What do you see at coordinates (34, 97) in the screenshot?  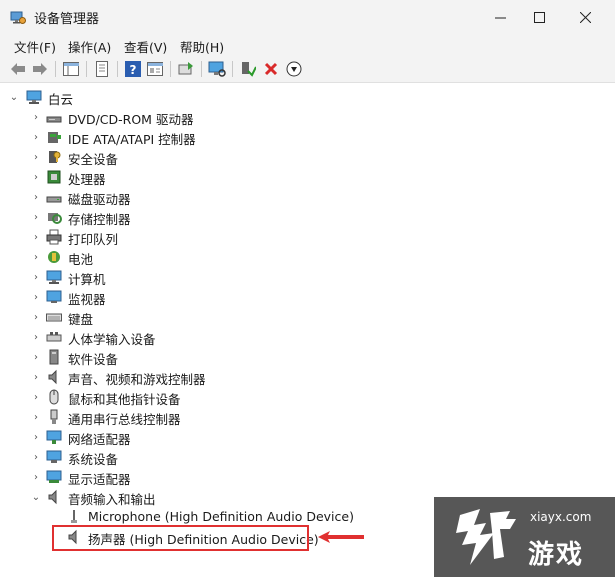 I see `computer-icon` at bounding box center [34, 97].